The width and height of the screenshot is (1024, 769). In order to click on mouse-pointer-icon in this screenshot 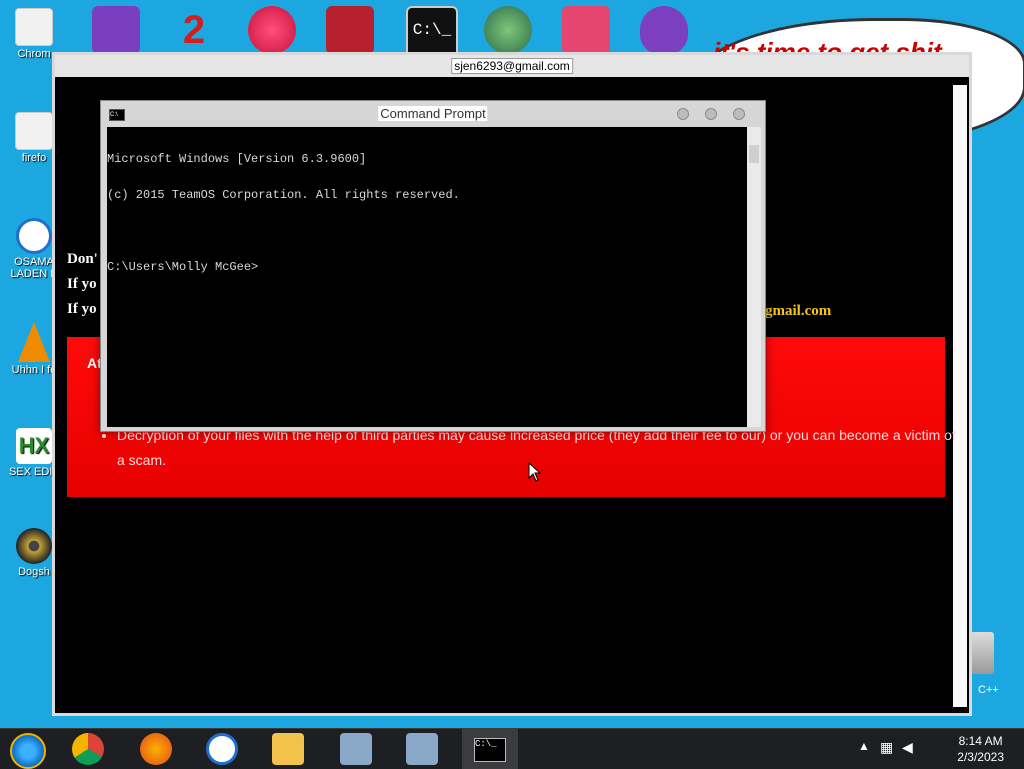, I will do `click(535, 472)`.